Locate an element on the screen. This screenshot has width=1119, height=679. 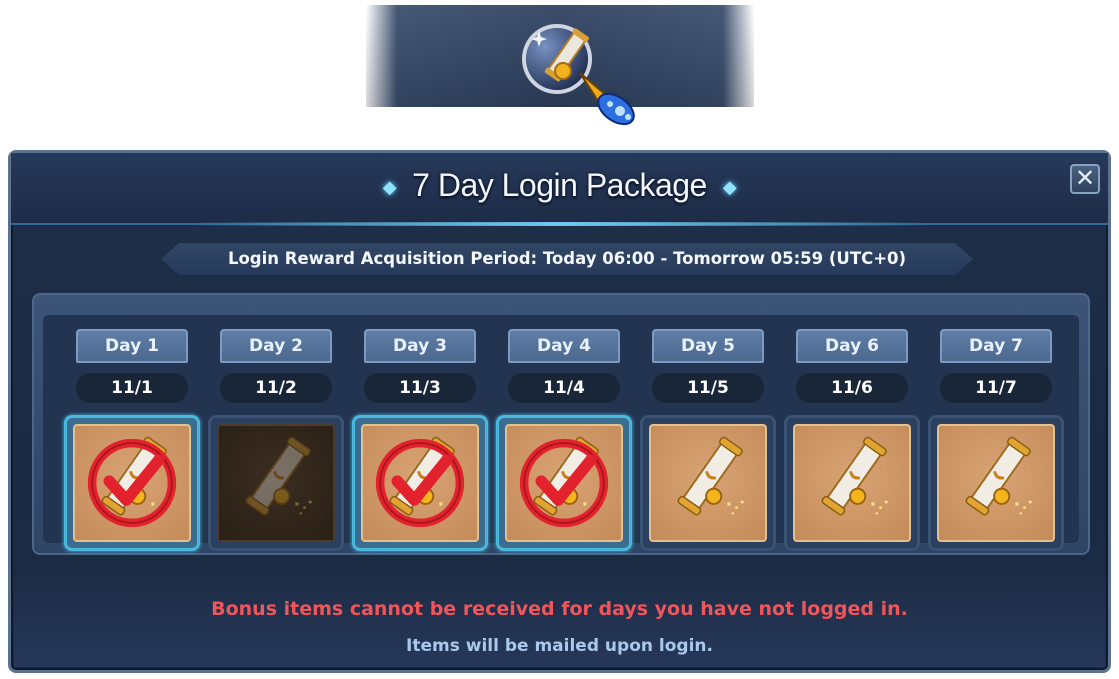
date-label: 11/3 is located at coordinates (420, 388).